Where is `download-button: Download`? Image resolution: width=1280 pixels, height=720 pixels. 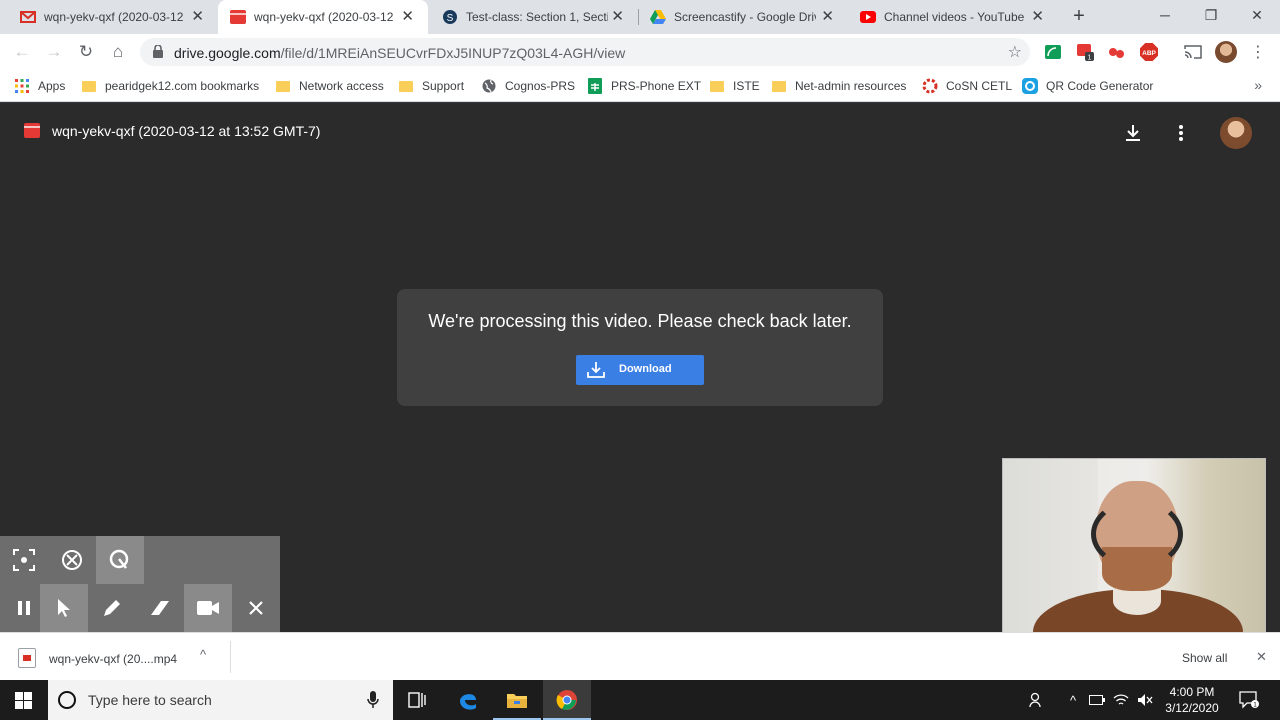 download-button: Download is located at coordinates (640, 370).